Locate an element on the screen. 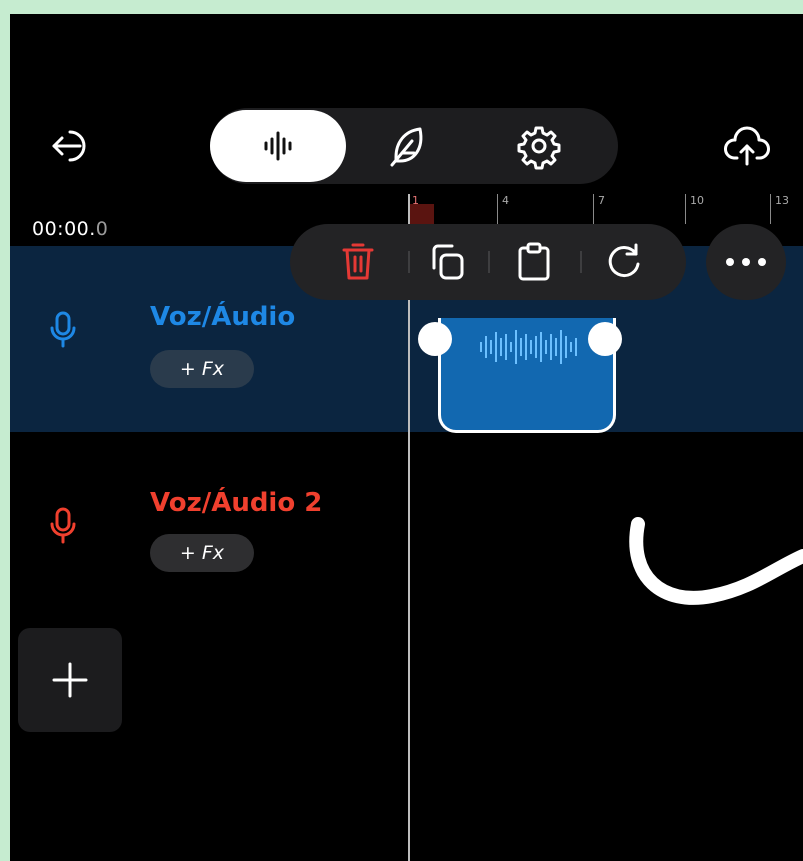 The height and width of the screenshot is (861, 803). time-display: 00:00.0 is located at coordinates (70, 229).